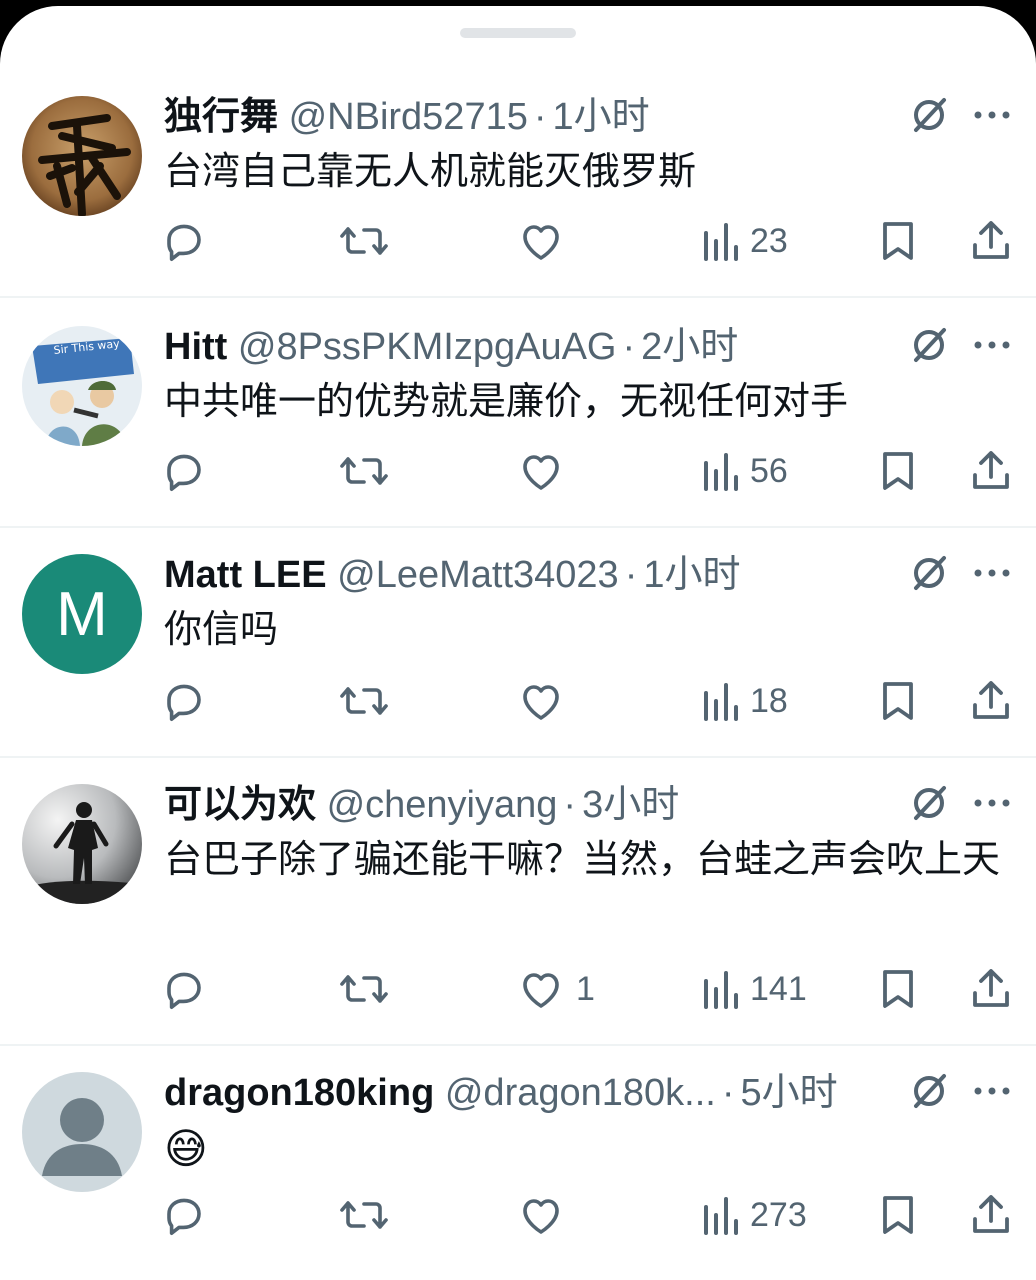 The width and height of the screenshot is (1036, 1280). What do you see at coordinates (186, 1148) in the screenshot?
I see `reply-text: 😅` at bounding box center [186, 1148].